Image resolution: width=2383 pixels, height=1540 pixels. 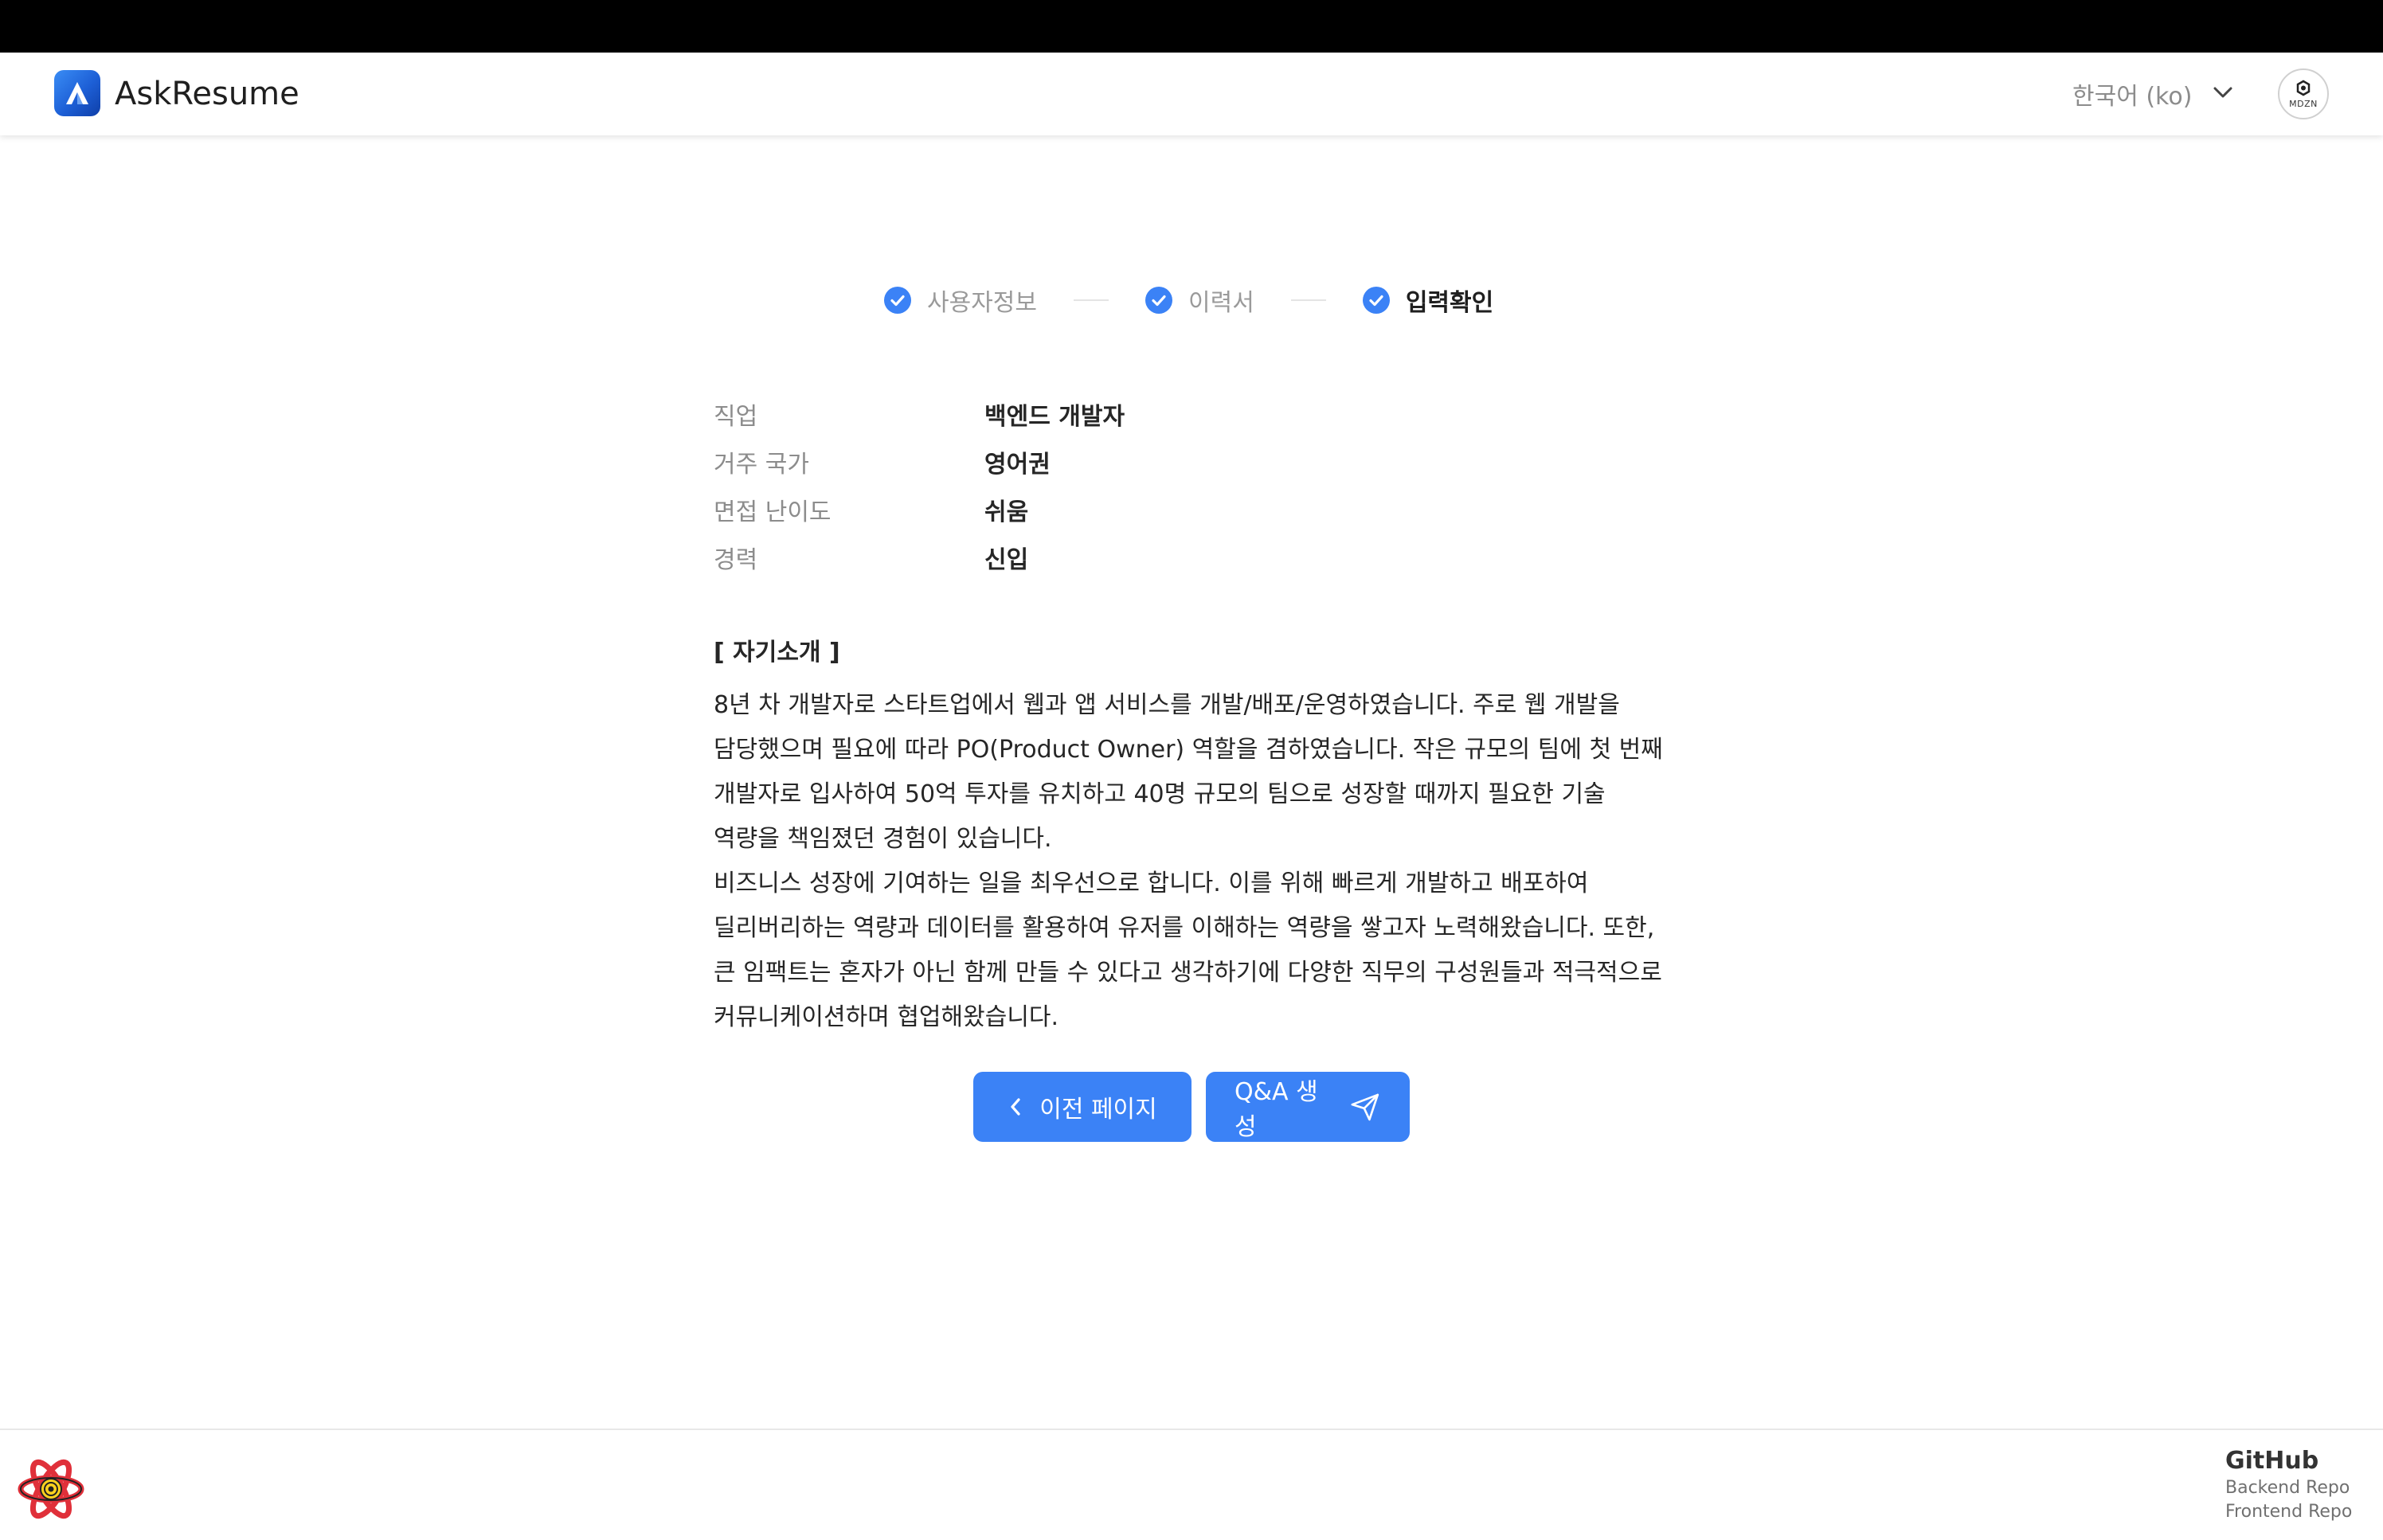 What do you see at coordinates (2288, 1512) in the screenshot?
I see `frontend-repo-link: Frontend Repo` at bounding box center [2288, 1512].